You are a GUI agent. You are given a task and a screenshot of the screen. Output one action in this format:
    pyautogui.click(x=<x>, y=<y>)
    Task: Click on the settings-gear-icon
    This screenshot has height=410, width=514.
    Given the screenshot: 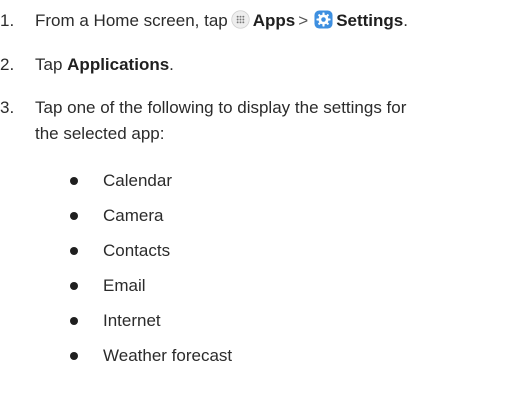 What is the action you would take?
    pyautogui.click(x=323, y=19)
    